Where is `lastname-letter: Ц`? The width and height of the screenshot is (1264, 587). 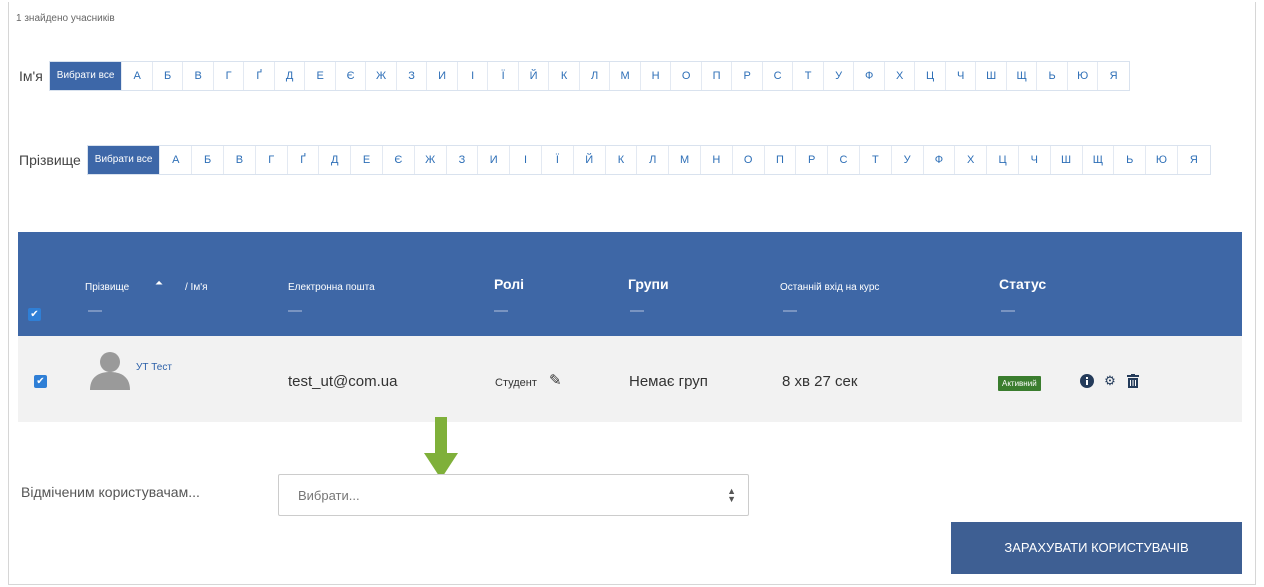 lastname-letter: Ц is located at coordinates (1003, 160).